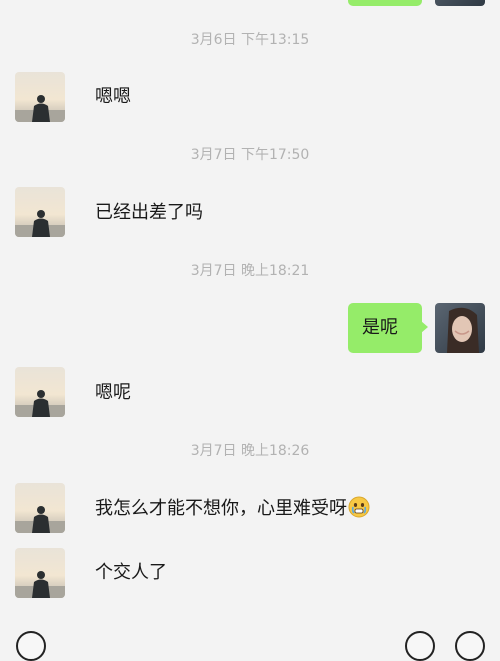  Describe the element at coordinates (149, 213) in the screenshot. I see `incoming-message: 已经出差了吗` at that location.